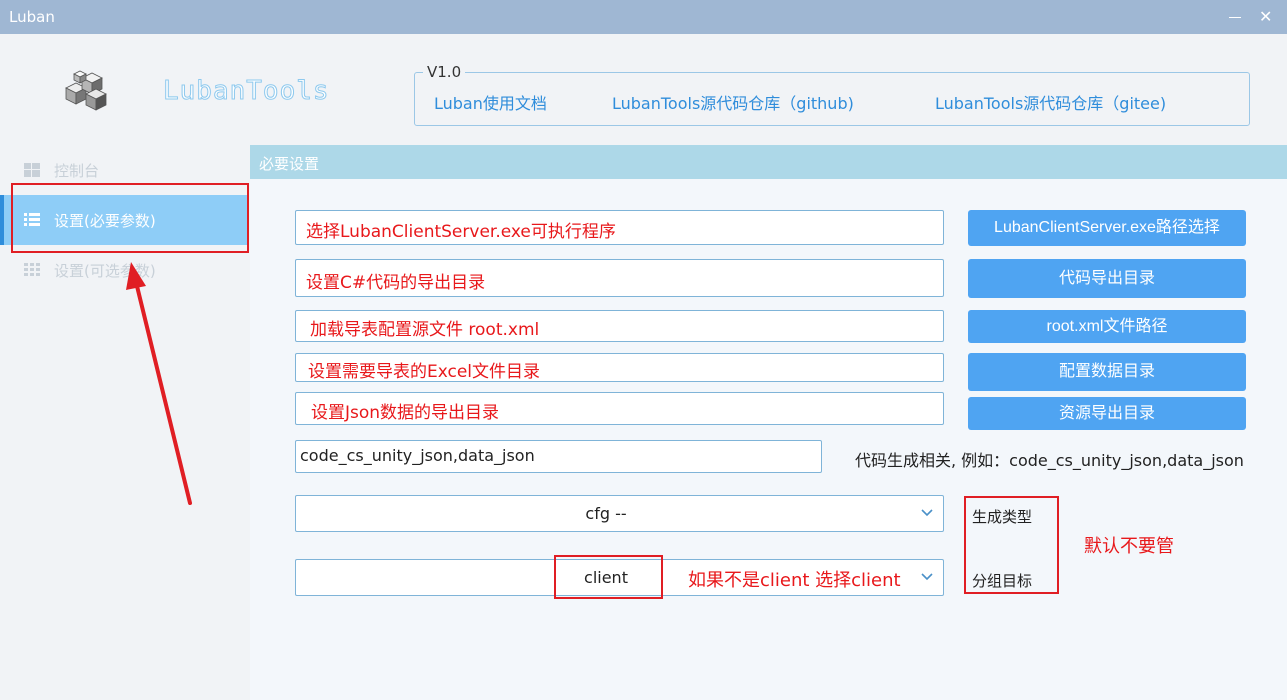 This screenshot has height=700, width=1287. What do you see at coordinates (1265, 17) in the screenshot?
I see `close-button: ✕` at bounding box center [1265, 17].